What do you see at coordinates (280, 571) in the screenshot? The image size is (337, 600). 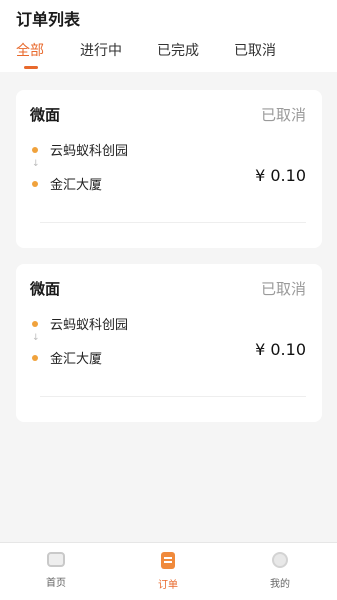 I see `tabbar-profile: 我的` at bounding box center [280, 571].